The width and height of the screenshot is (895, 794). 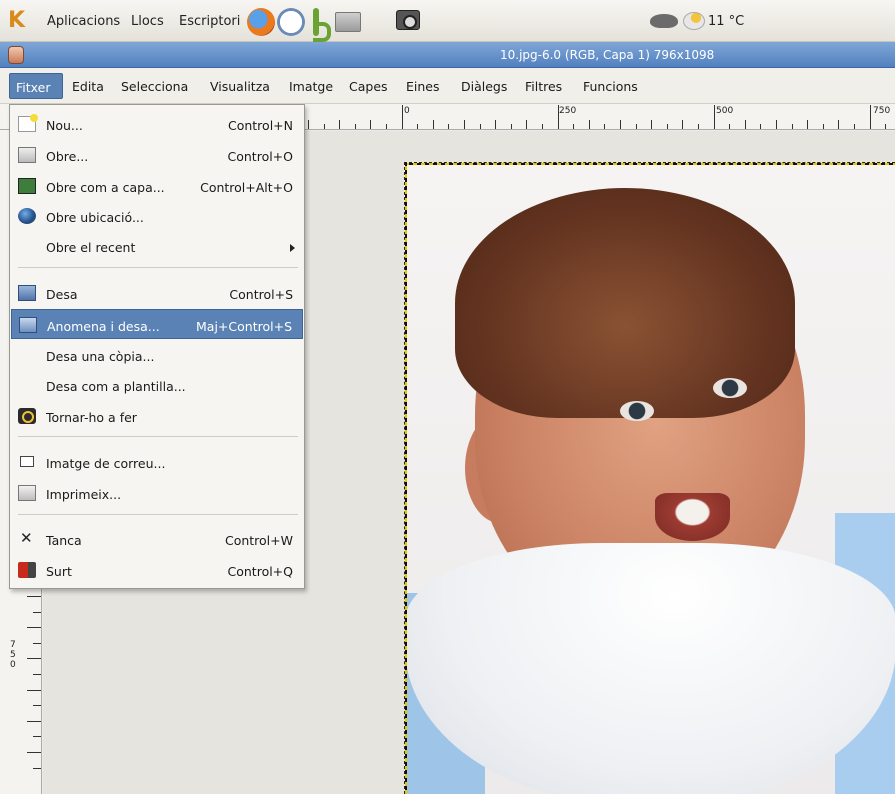 I want to click on temperature-readout: 11 °C, so click(x=726, y=21).